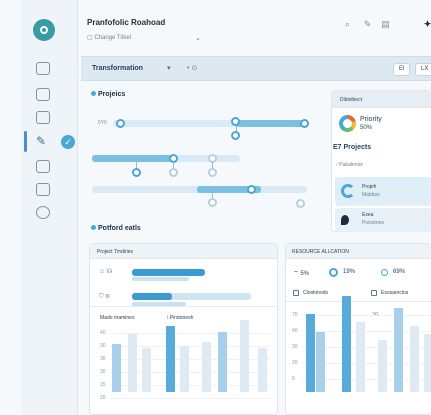  I want to click on panel-title: Project Tmdiries, so click(115, 252).